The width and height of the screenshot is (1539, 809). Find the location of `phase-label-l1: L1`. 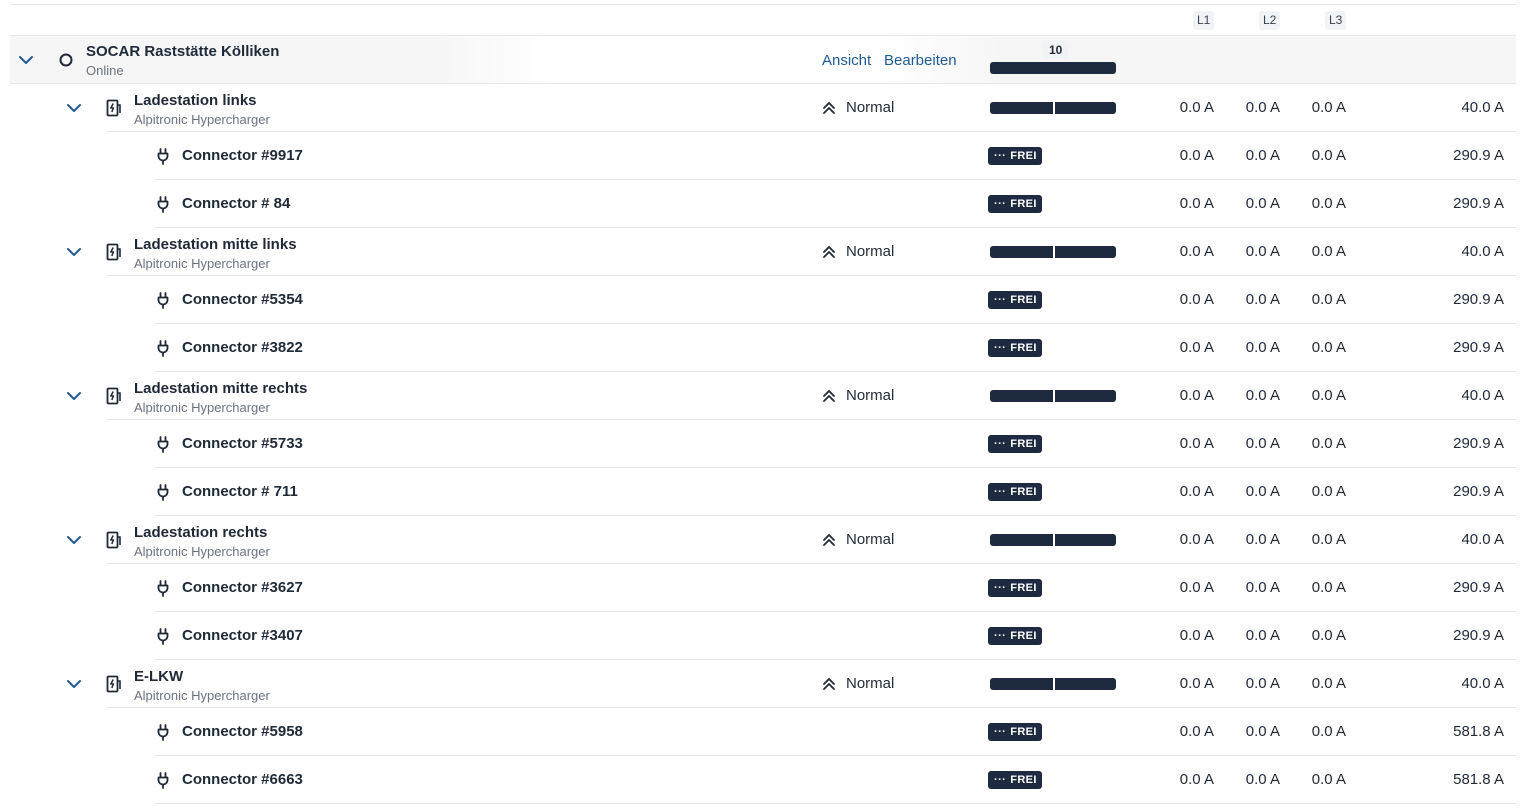

phase-label-l1: L1 is located at coordinates (1204, 20).